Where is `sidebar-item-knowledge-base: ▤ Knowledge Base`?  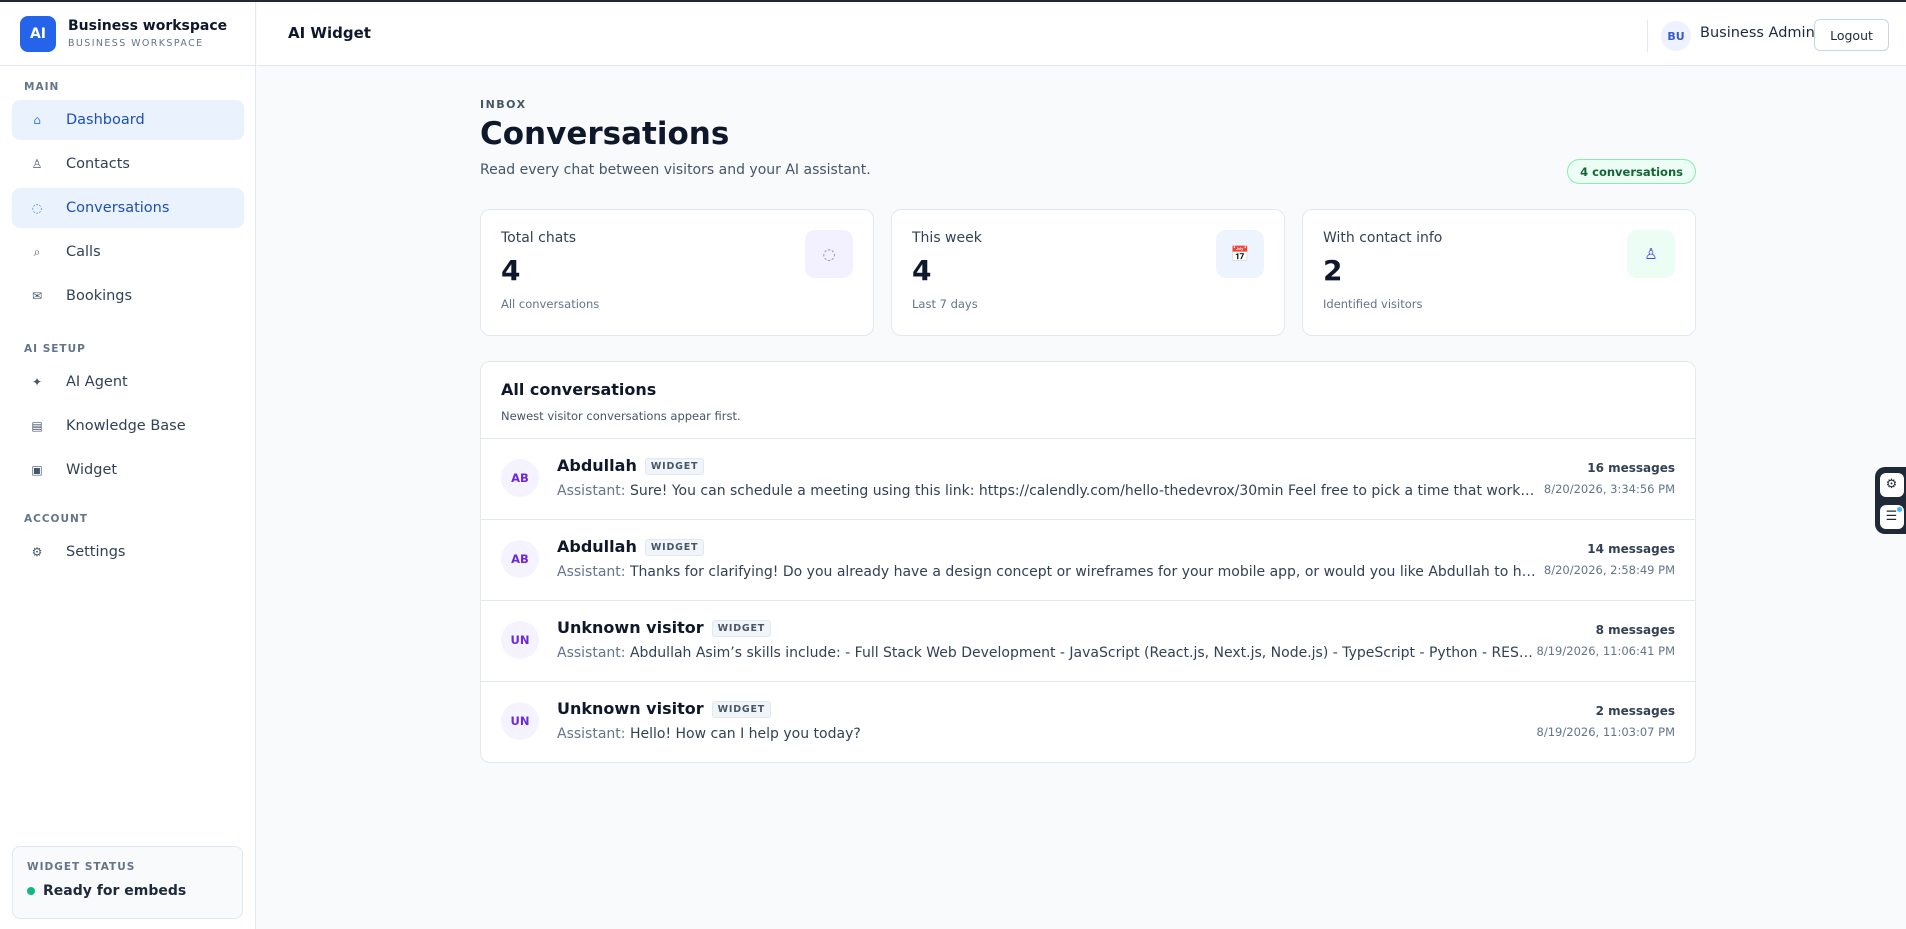
sidebar-item-knowledge-base: ▤ Knowledge Base is located at coordinates (128, 426).